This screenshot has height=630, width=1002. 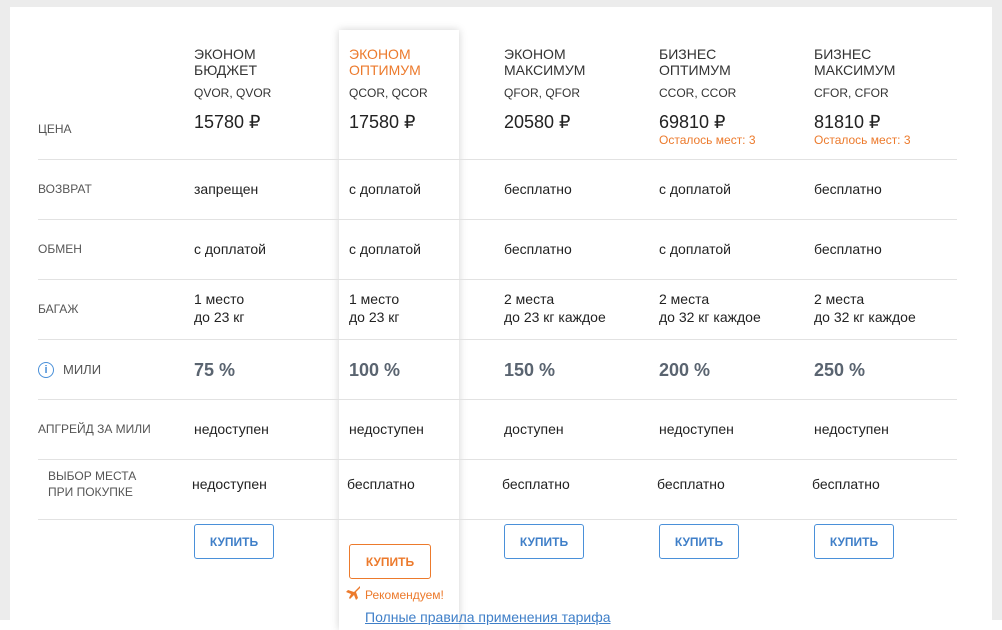 What do you see at coordinates (855, 62) in the screenshot?
I see `tariff-name: БИЗНЕС МАКСИМУМ` at bounding box center [855, 62].